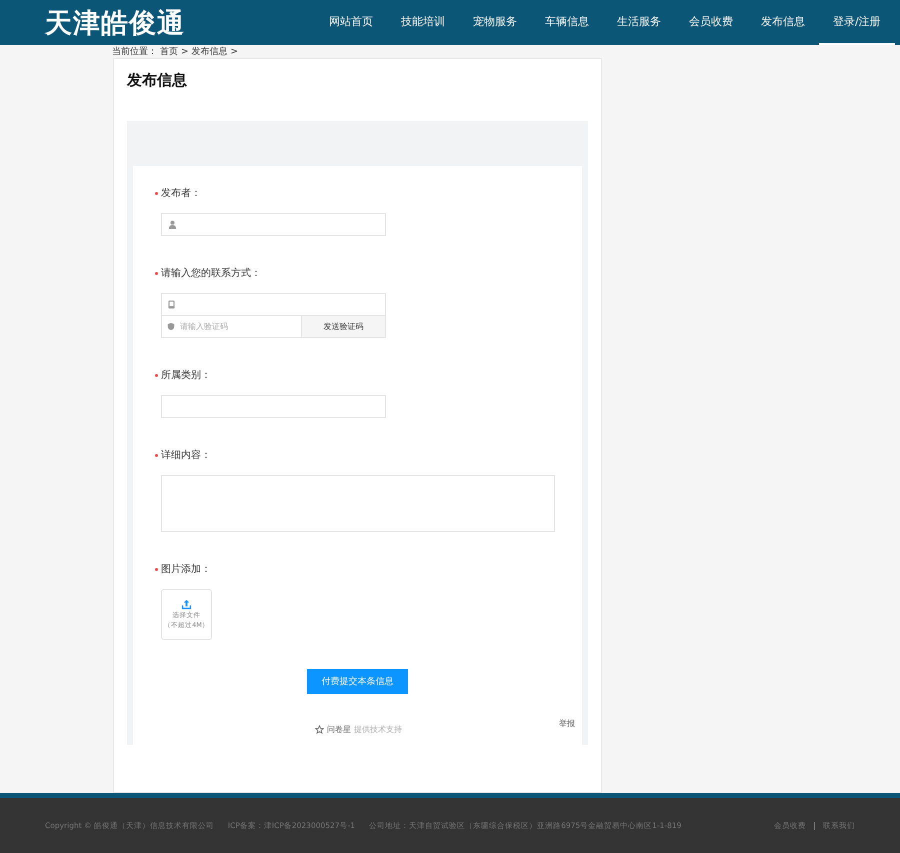  I want to click on send-code-button: 发送验证码, so click(343, 327).